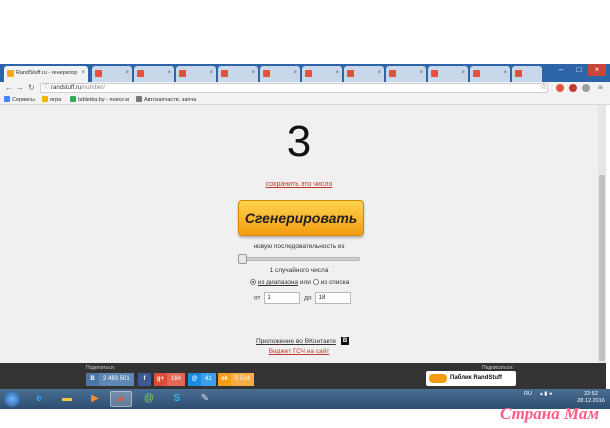 Image resolution: width=610 pixels, height=428 pixels. I want to click on browser-menu-icon: ≡, so click(600, 88).